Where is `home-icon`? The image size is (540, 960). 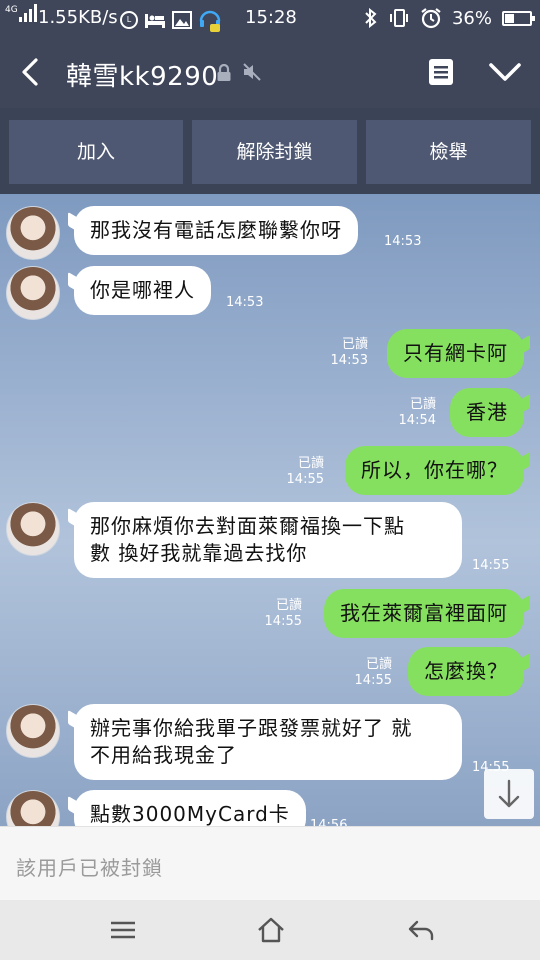
home-icon is located at coordinates (271, 930).